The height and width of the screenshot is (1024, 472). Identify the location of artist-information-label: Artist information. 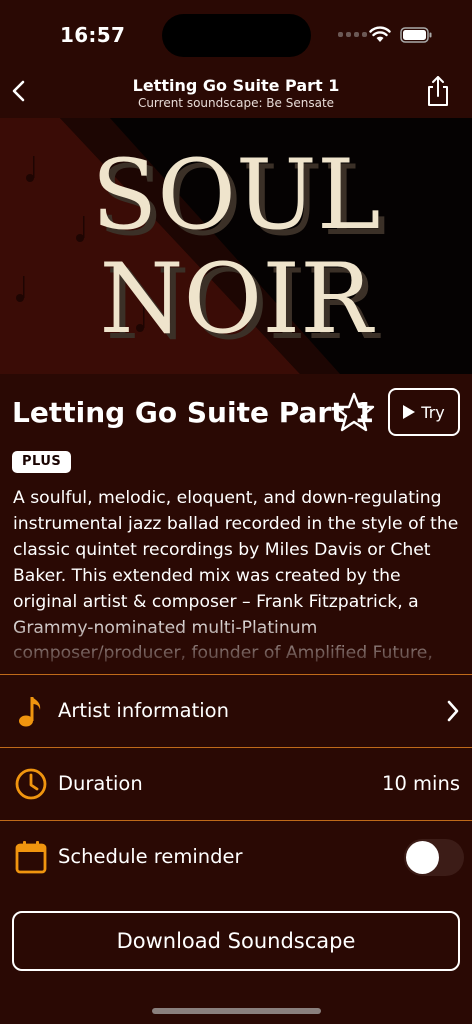
(143, 710).